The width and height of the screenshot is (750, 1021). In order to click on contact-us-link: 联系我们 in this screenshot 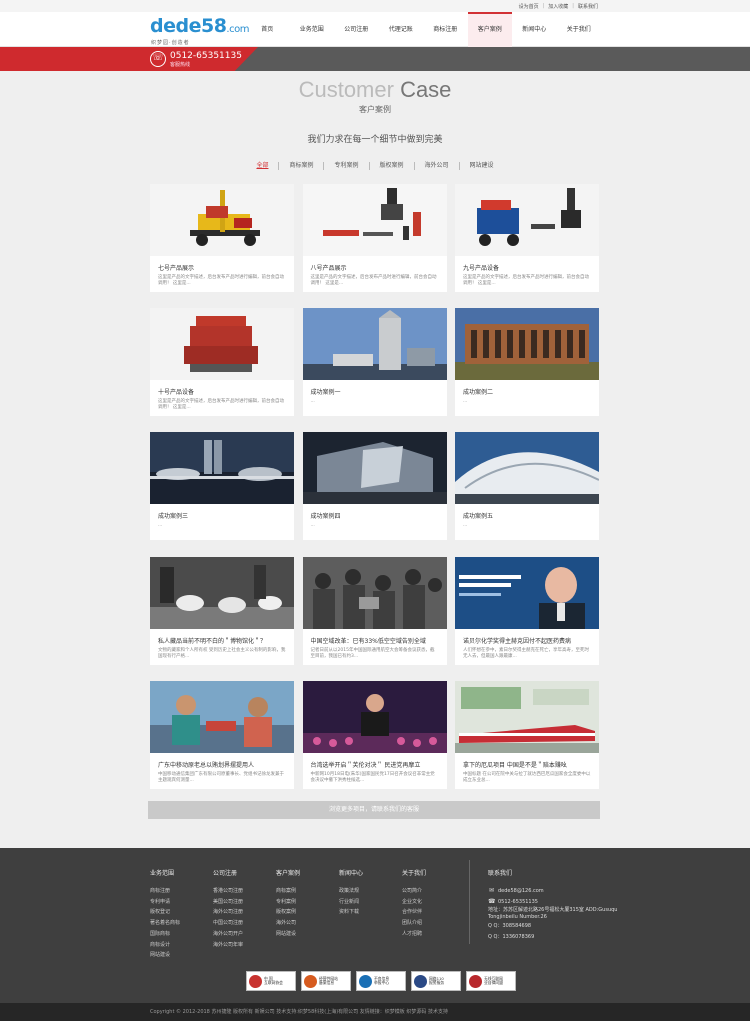, I will do `click(588, 6)`.